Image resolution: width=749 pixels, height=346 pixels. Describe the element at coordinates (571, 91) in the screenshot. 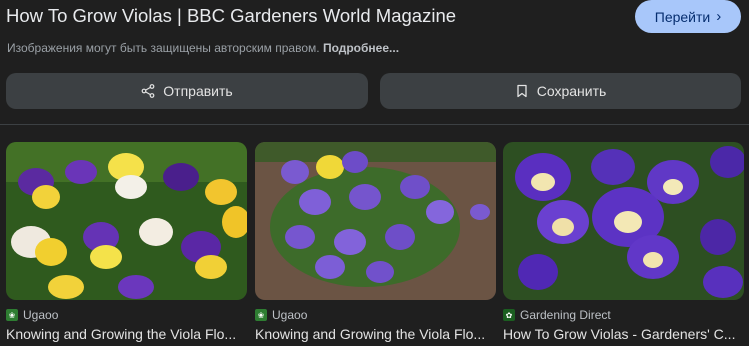

I see `save-label: Сохранить` at that location.